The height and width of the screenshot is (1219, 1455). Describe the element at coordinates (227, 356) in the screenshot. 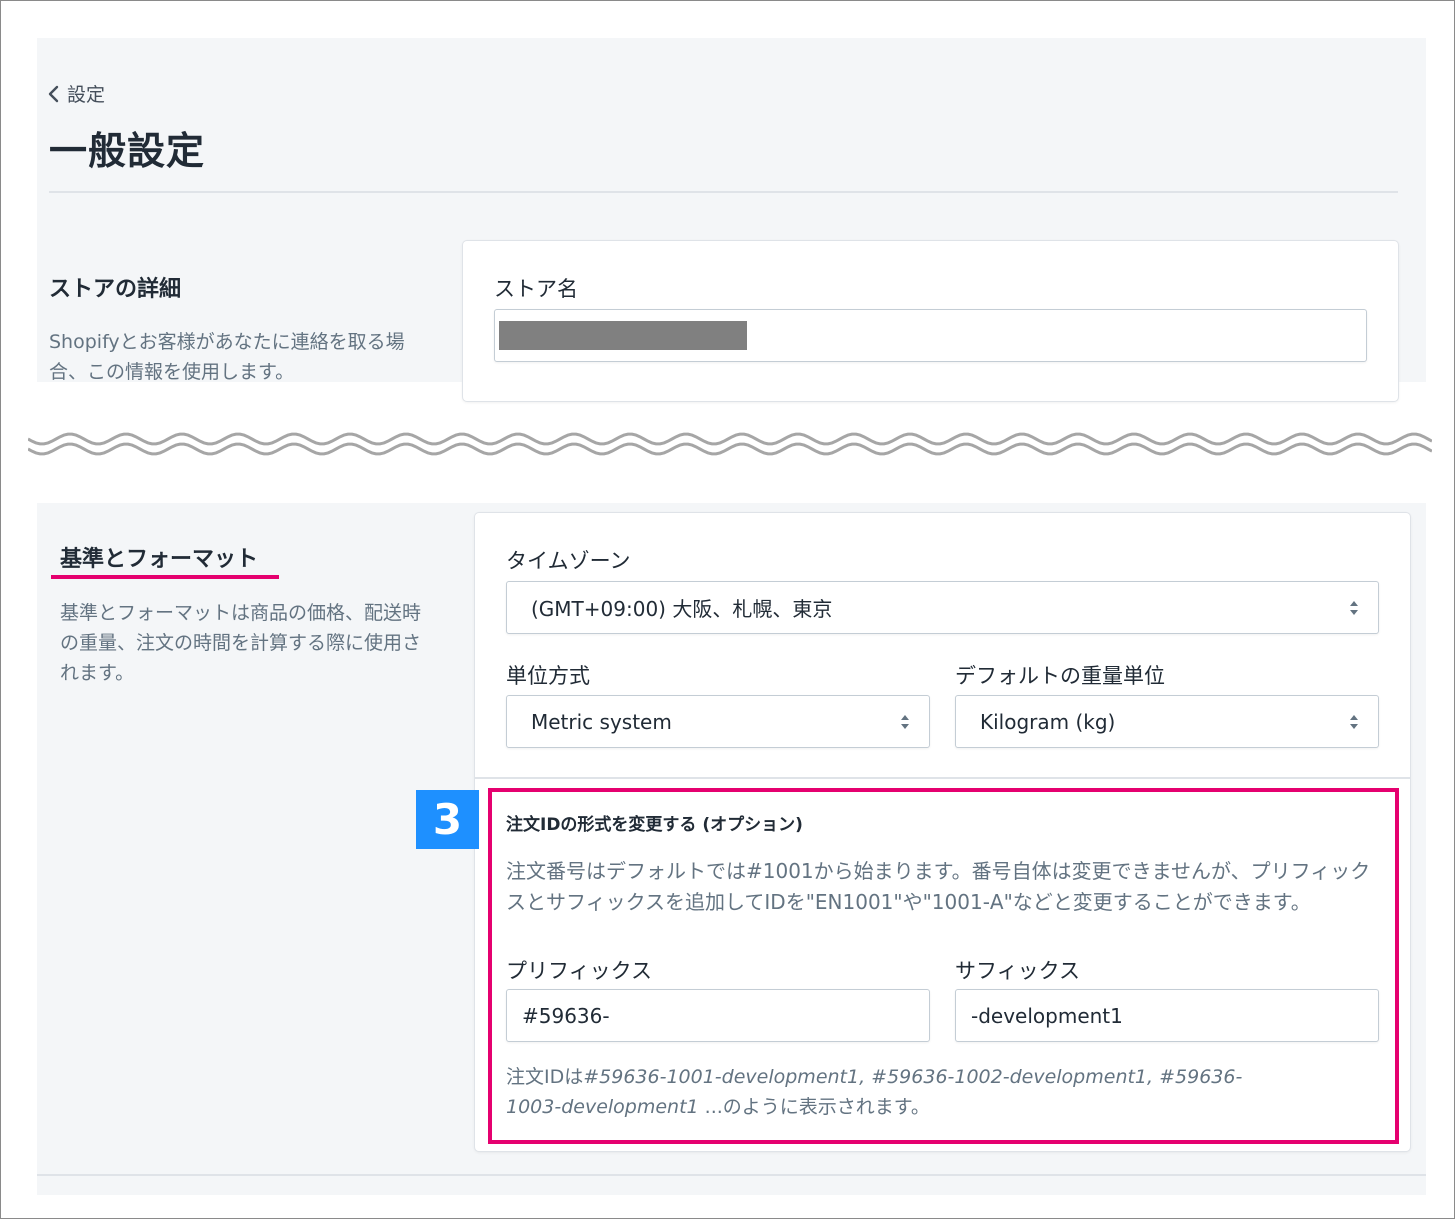

I see `store-details-description: Shopifyとお客様があなたに連絡を取る場合、この情報を使用します。` at that location.